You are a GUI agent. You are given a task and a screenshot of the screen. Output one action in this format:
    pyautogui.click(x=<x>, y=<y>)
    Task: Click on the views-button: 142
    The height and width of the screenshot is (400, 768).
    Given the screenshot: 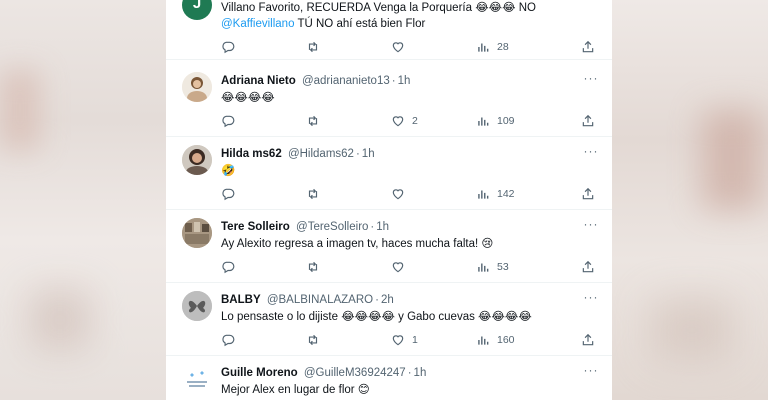 What is the action you would take?
    pyautogui.click(x=495, y=194)
    